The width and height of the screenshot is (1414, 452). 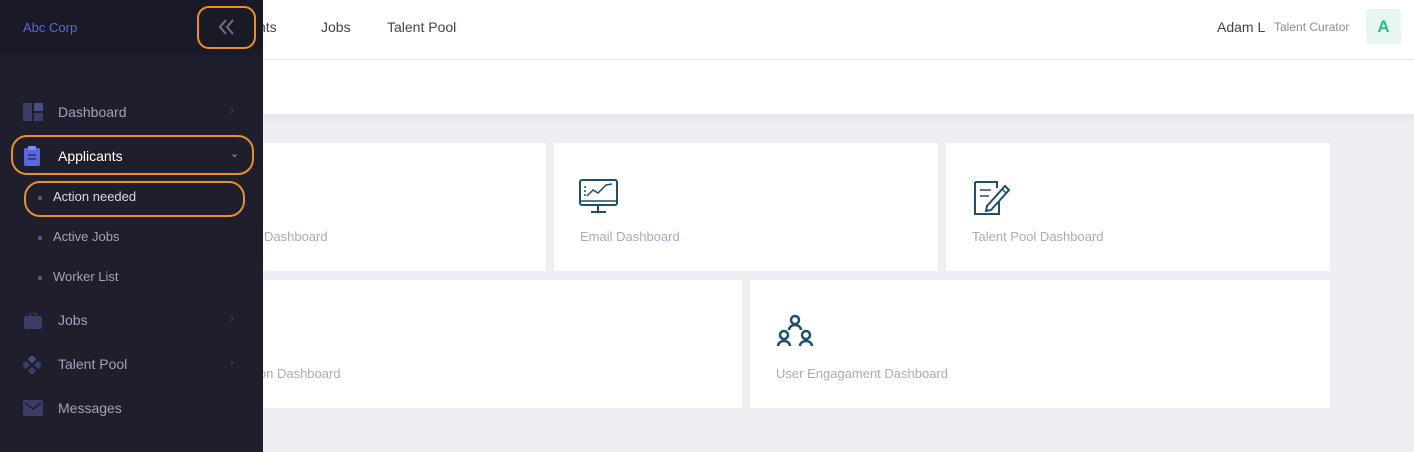 What do you see at coordinates (33, 410) in the screenshot?
I see `mail-icon` at bounding box center [33, 410].